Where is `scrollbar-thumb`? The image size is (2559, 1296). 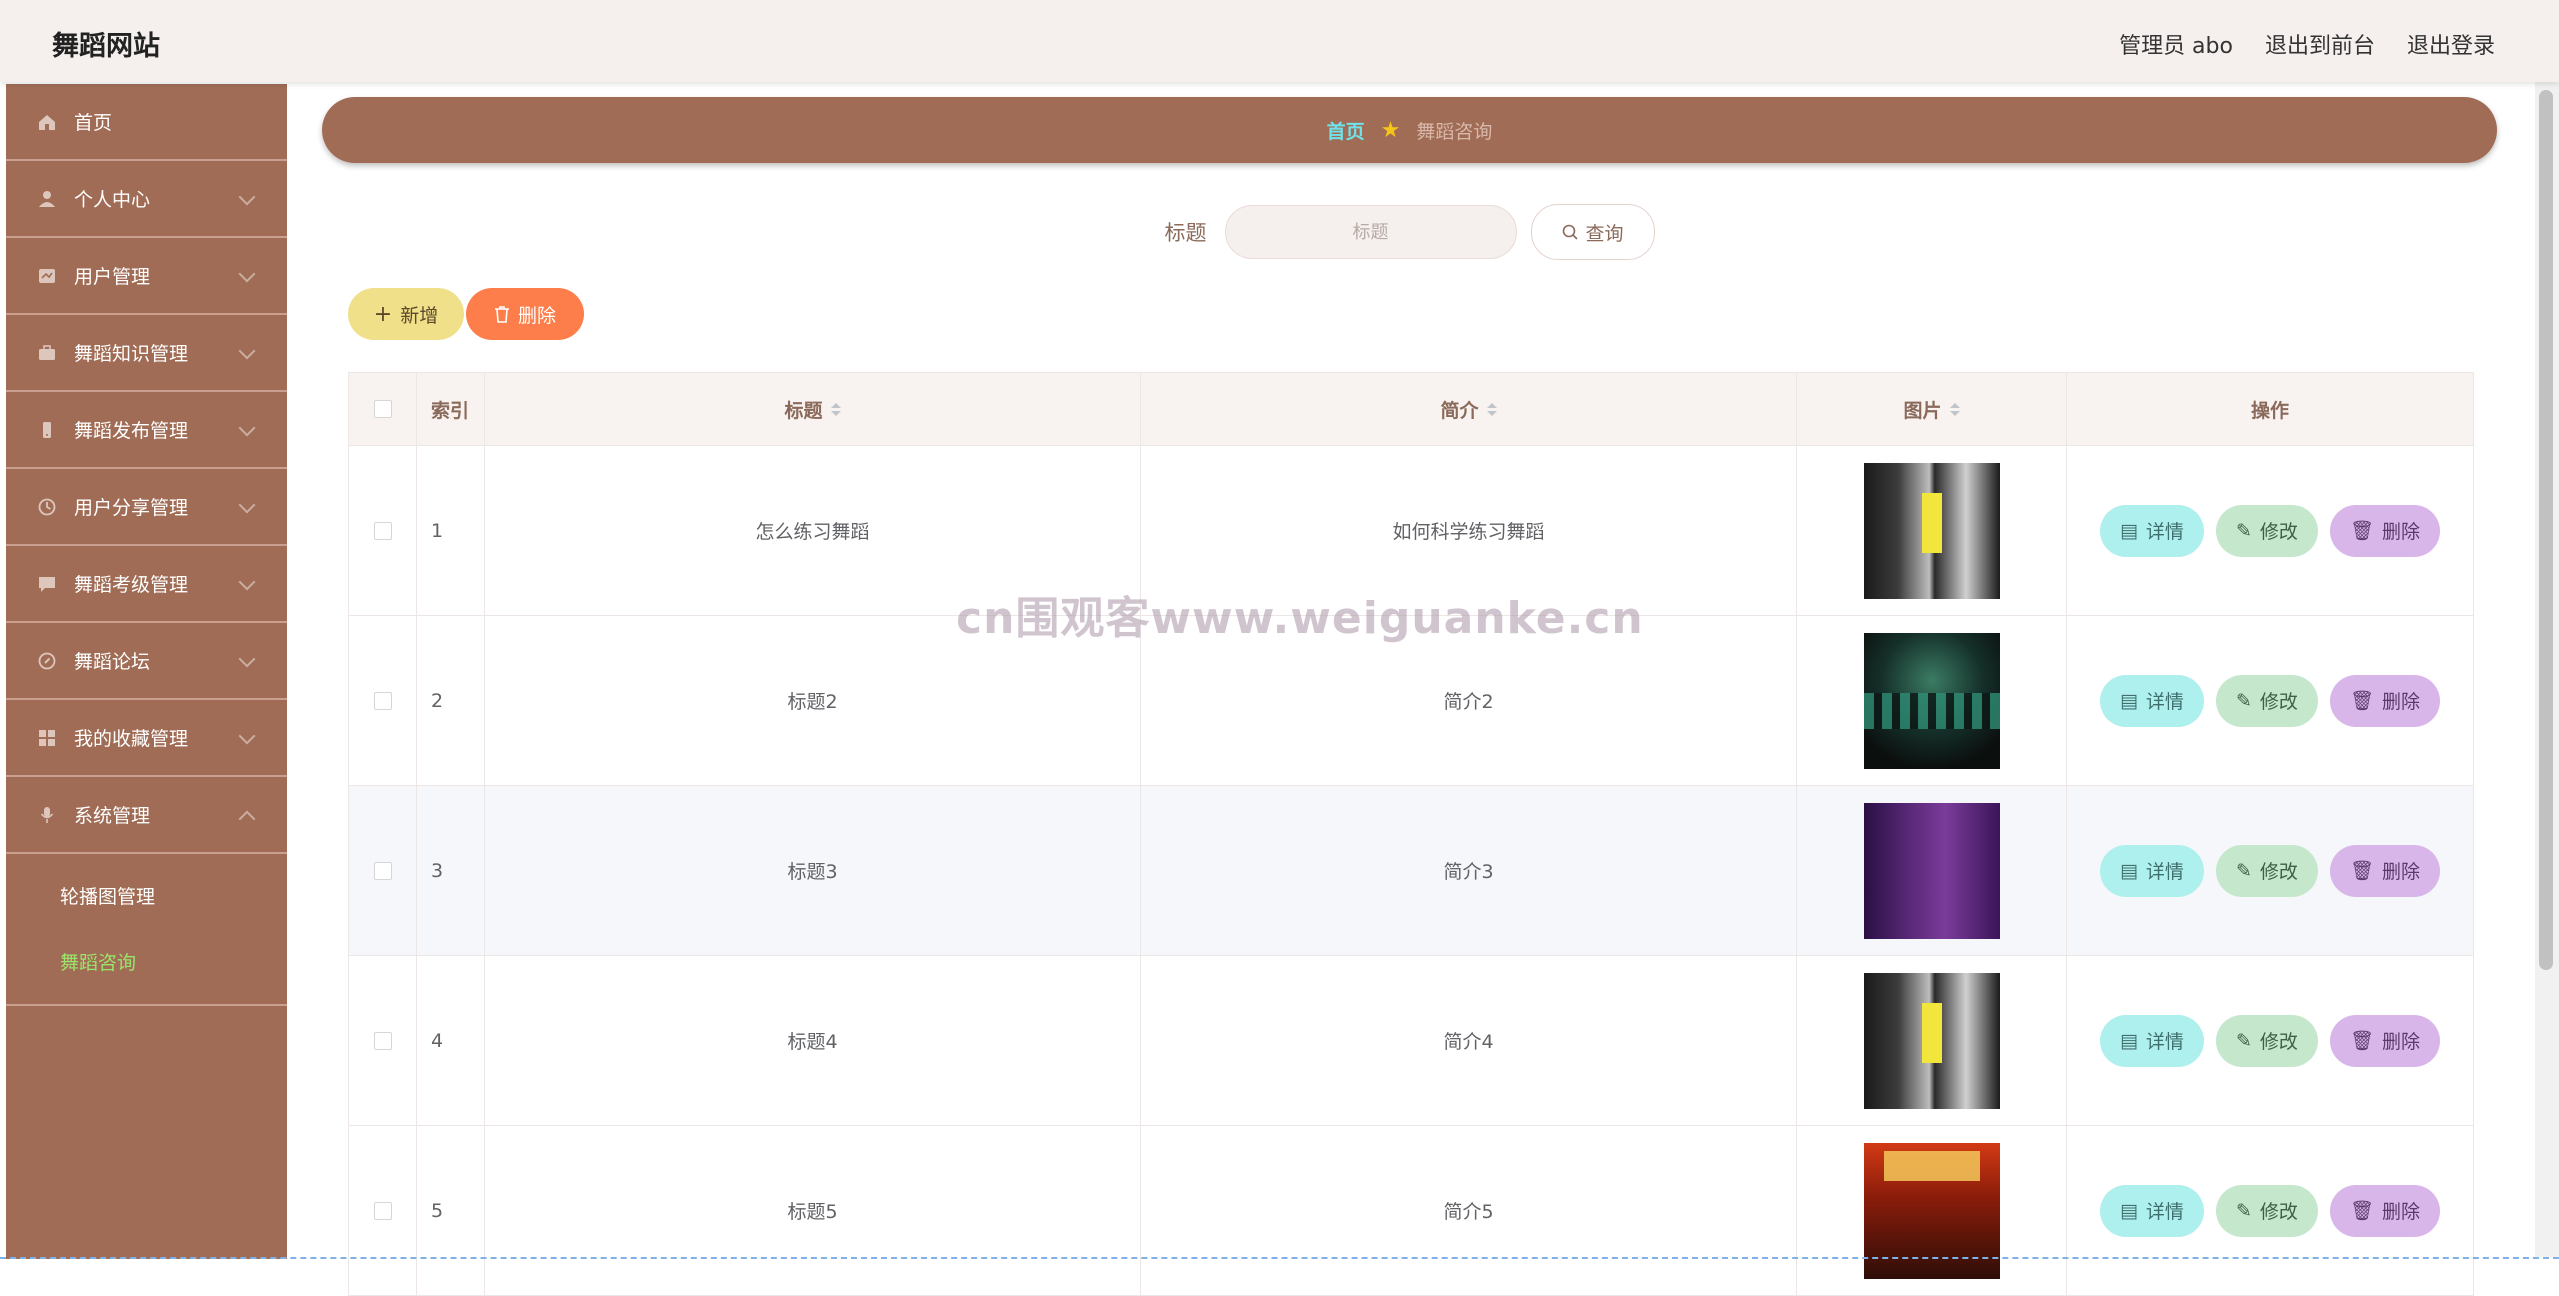 scrollbar-thumb is located at coordinates (2546, 530).